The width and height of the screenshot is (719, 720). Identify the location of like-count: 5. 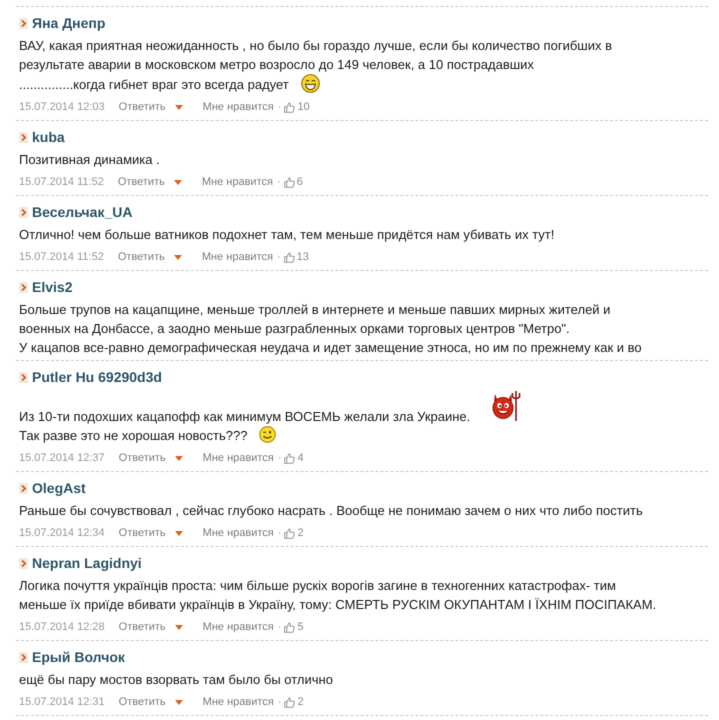
(300, 627).